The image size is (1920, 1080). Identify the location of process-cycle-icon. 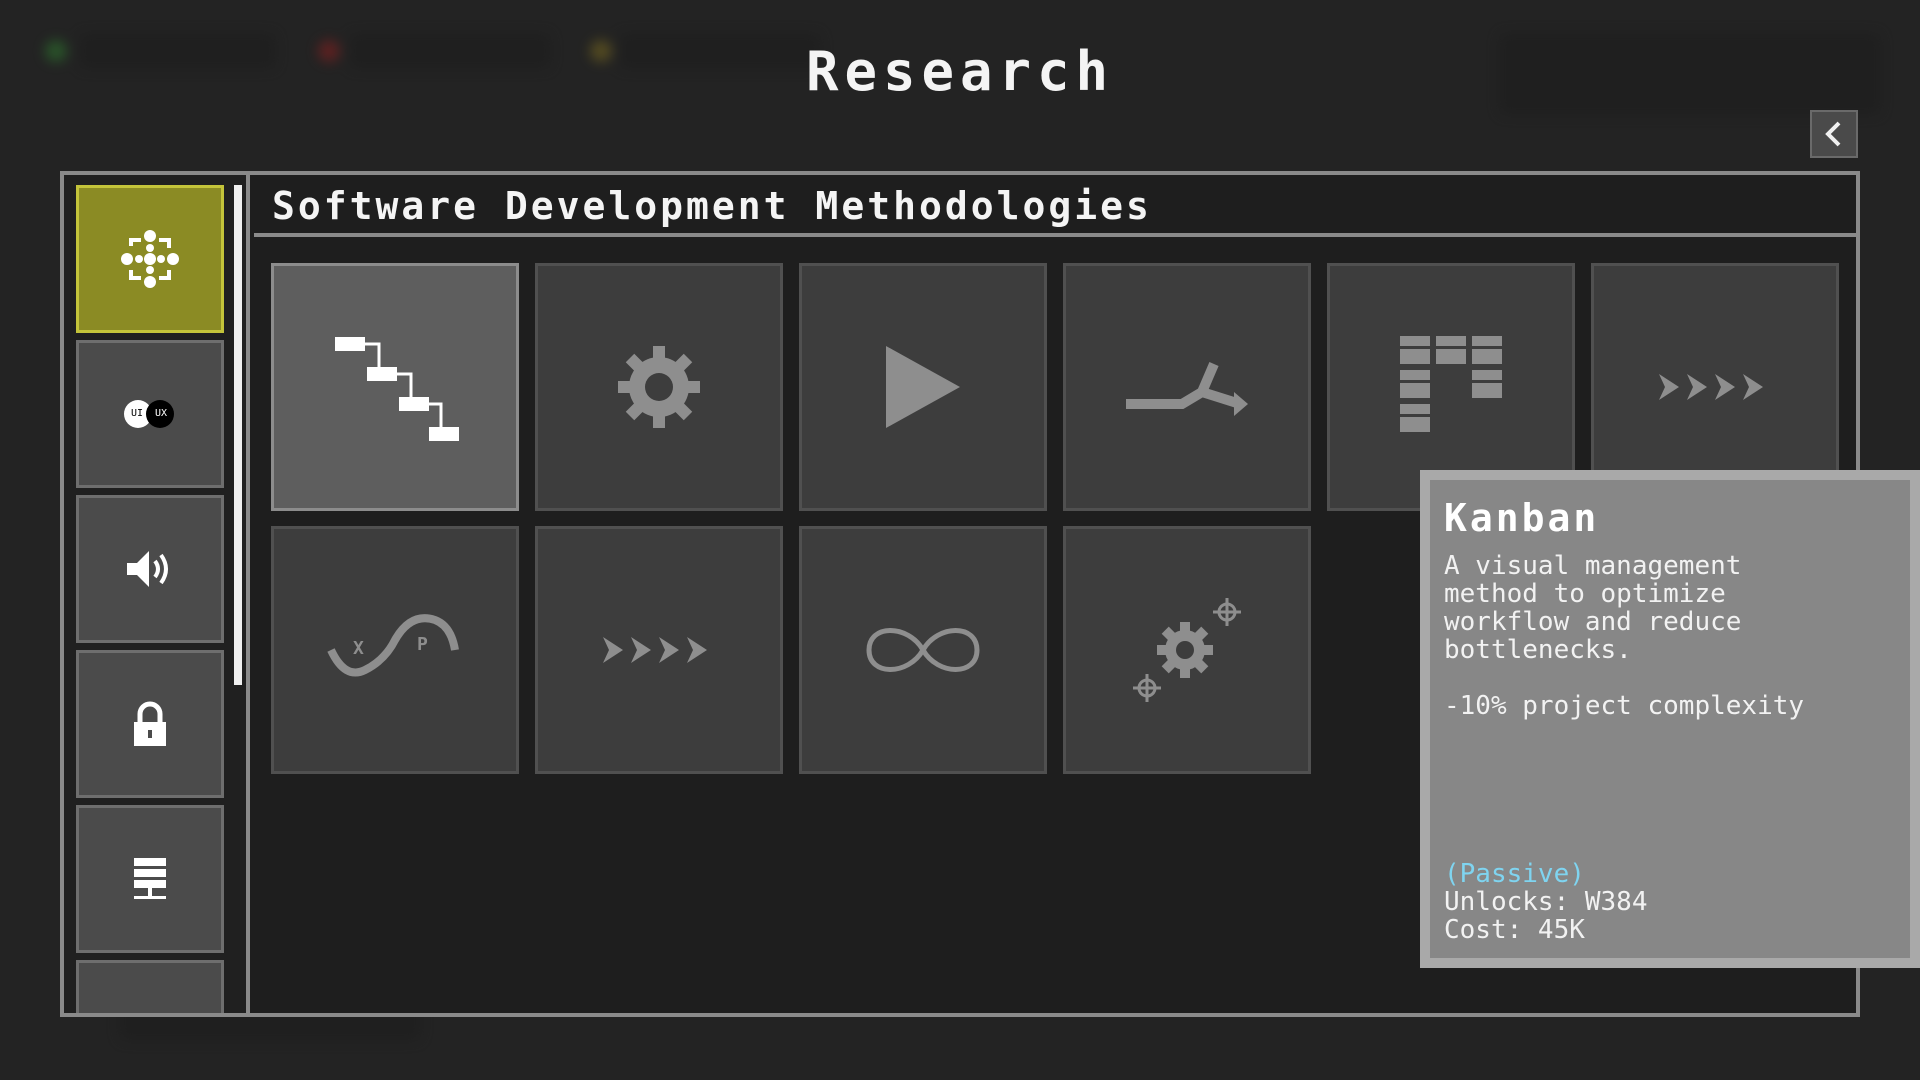
(150, 259).